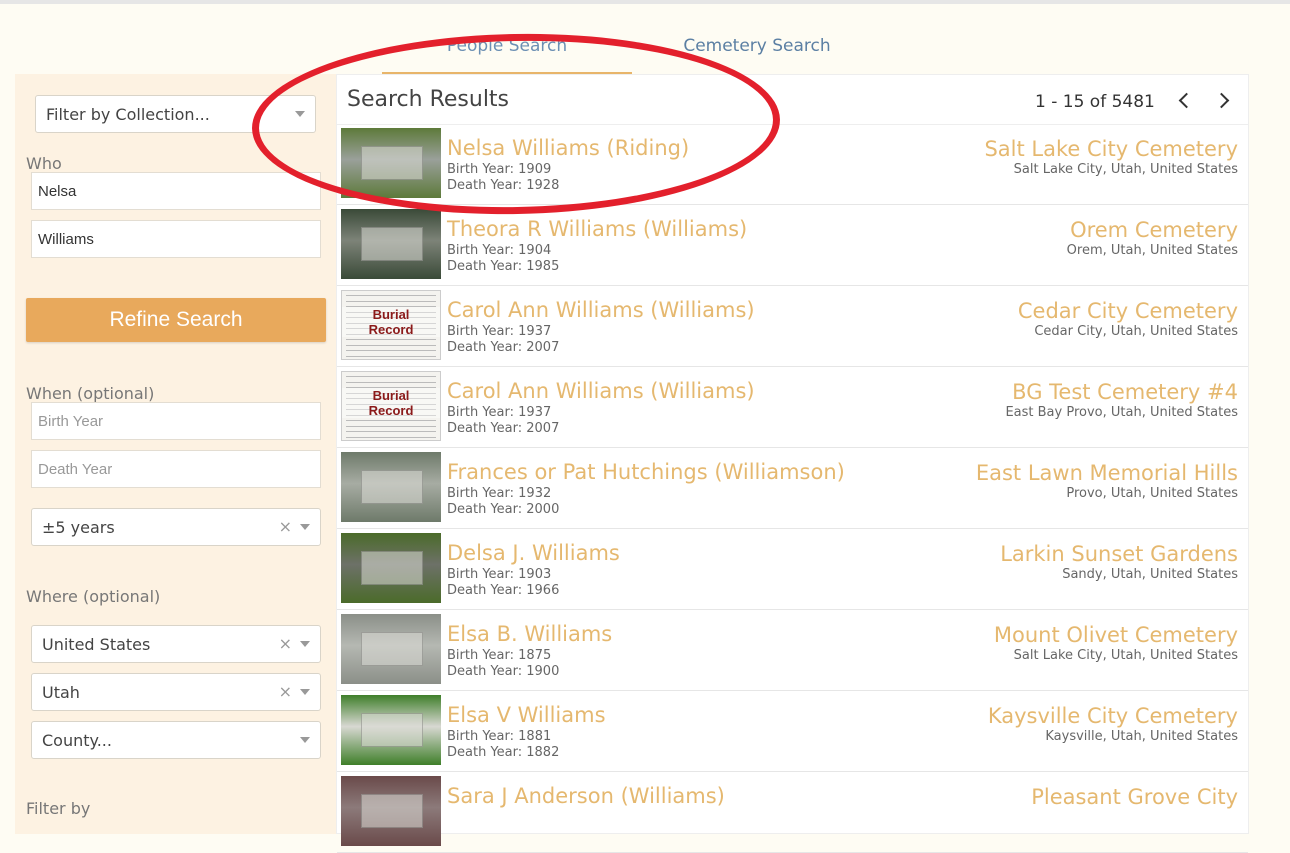  Describe the element at coordinates (1107, 473) in the screenshot. I see `cemetery-name-link: East Lawn Memorial Hills` at that location.